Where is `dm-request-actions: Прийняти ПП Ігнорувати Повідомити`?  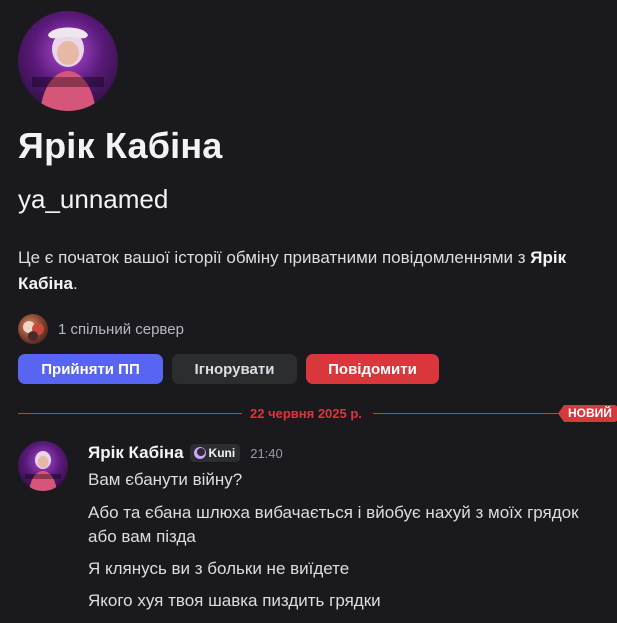
dm-request-actions: Прийняти ПП Ігнорувати Повідомити is located at coordinates (228, 369).